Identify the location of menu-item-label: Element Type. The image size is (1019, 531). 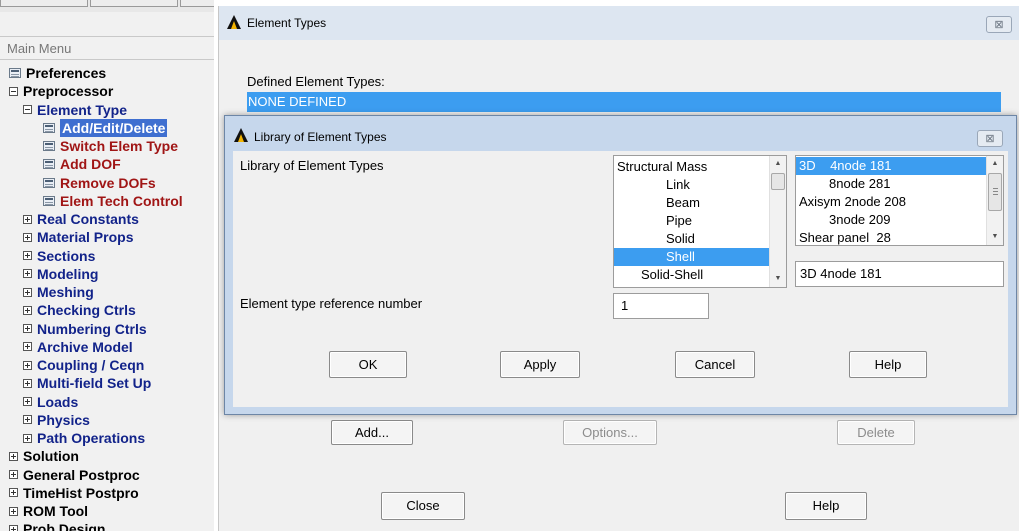
(82, 109).